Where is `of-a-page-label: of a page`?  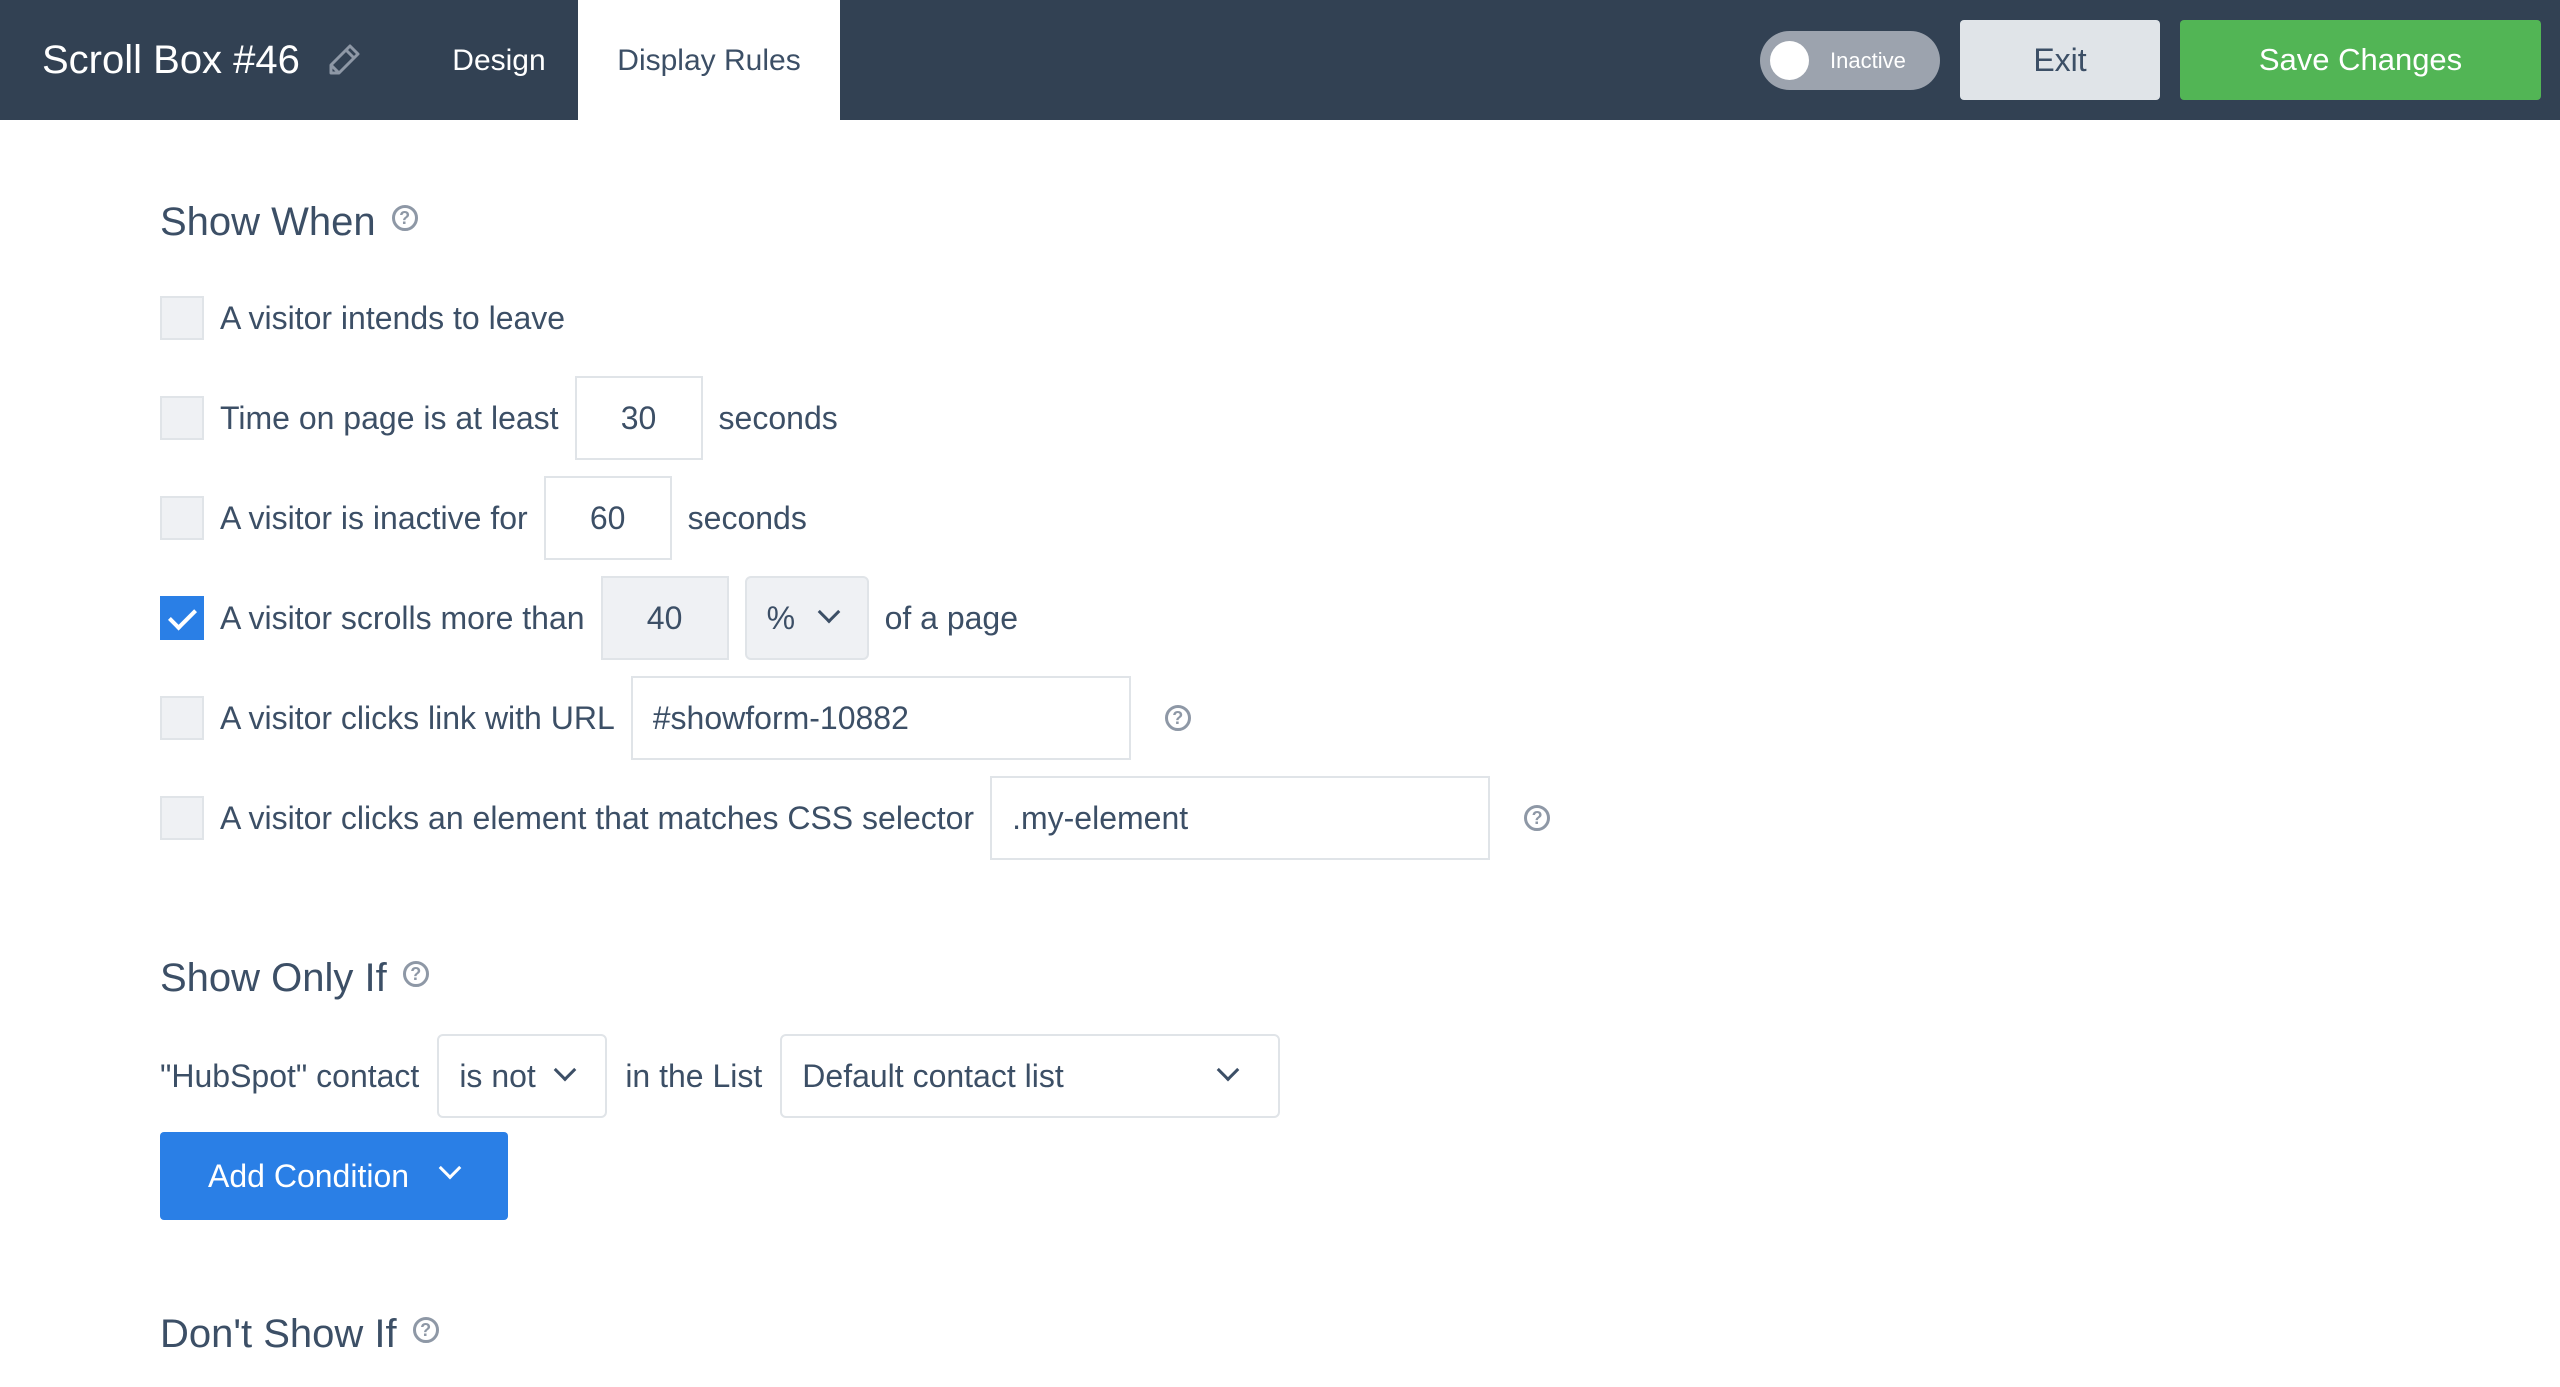 of-a-page-label: of a page is located at coordinates (951, 617).